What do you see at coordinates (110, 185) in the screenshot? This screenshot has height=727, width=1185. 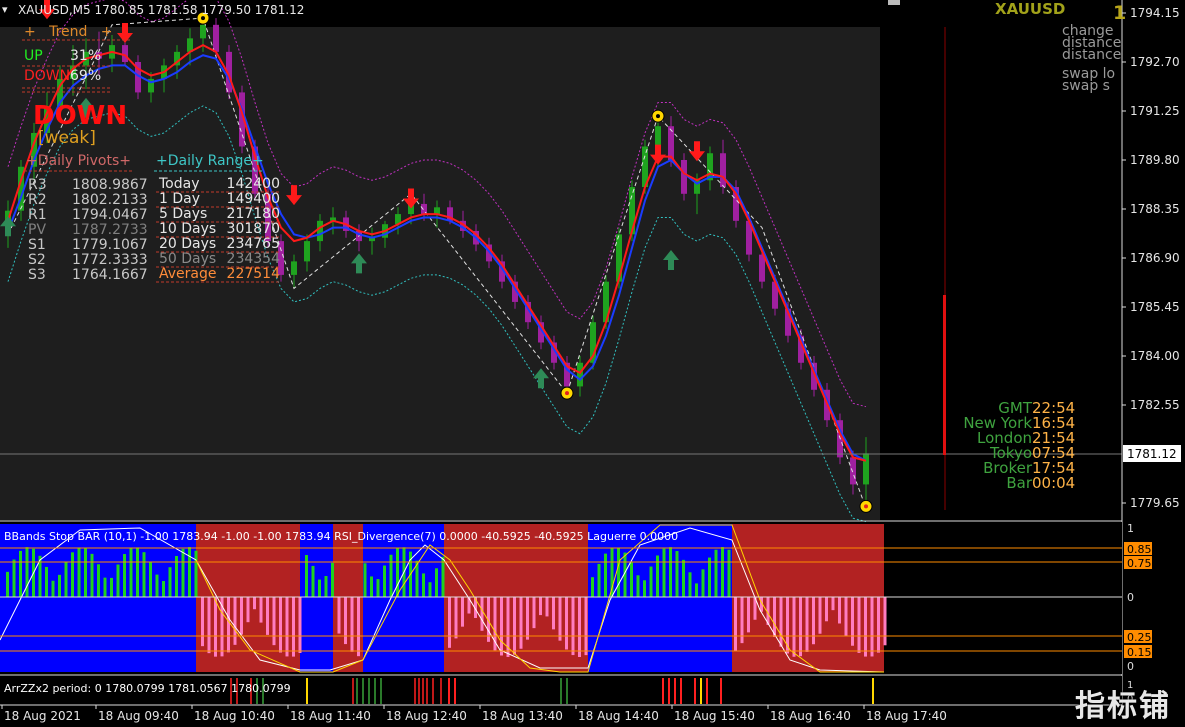 I see `pivot-value: 1808.9867` at bounding box center [110, 185].